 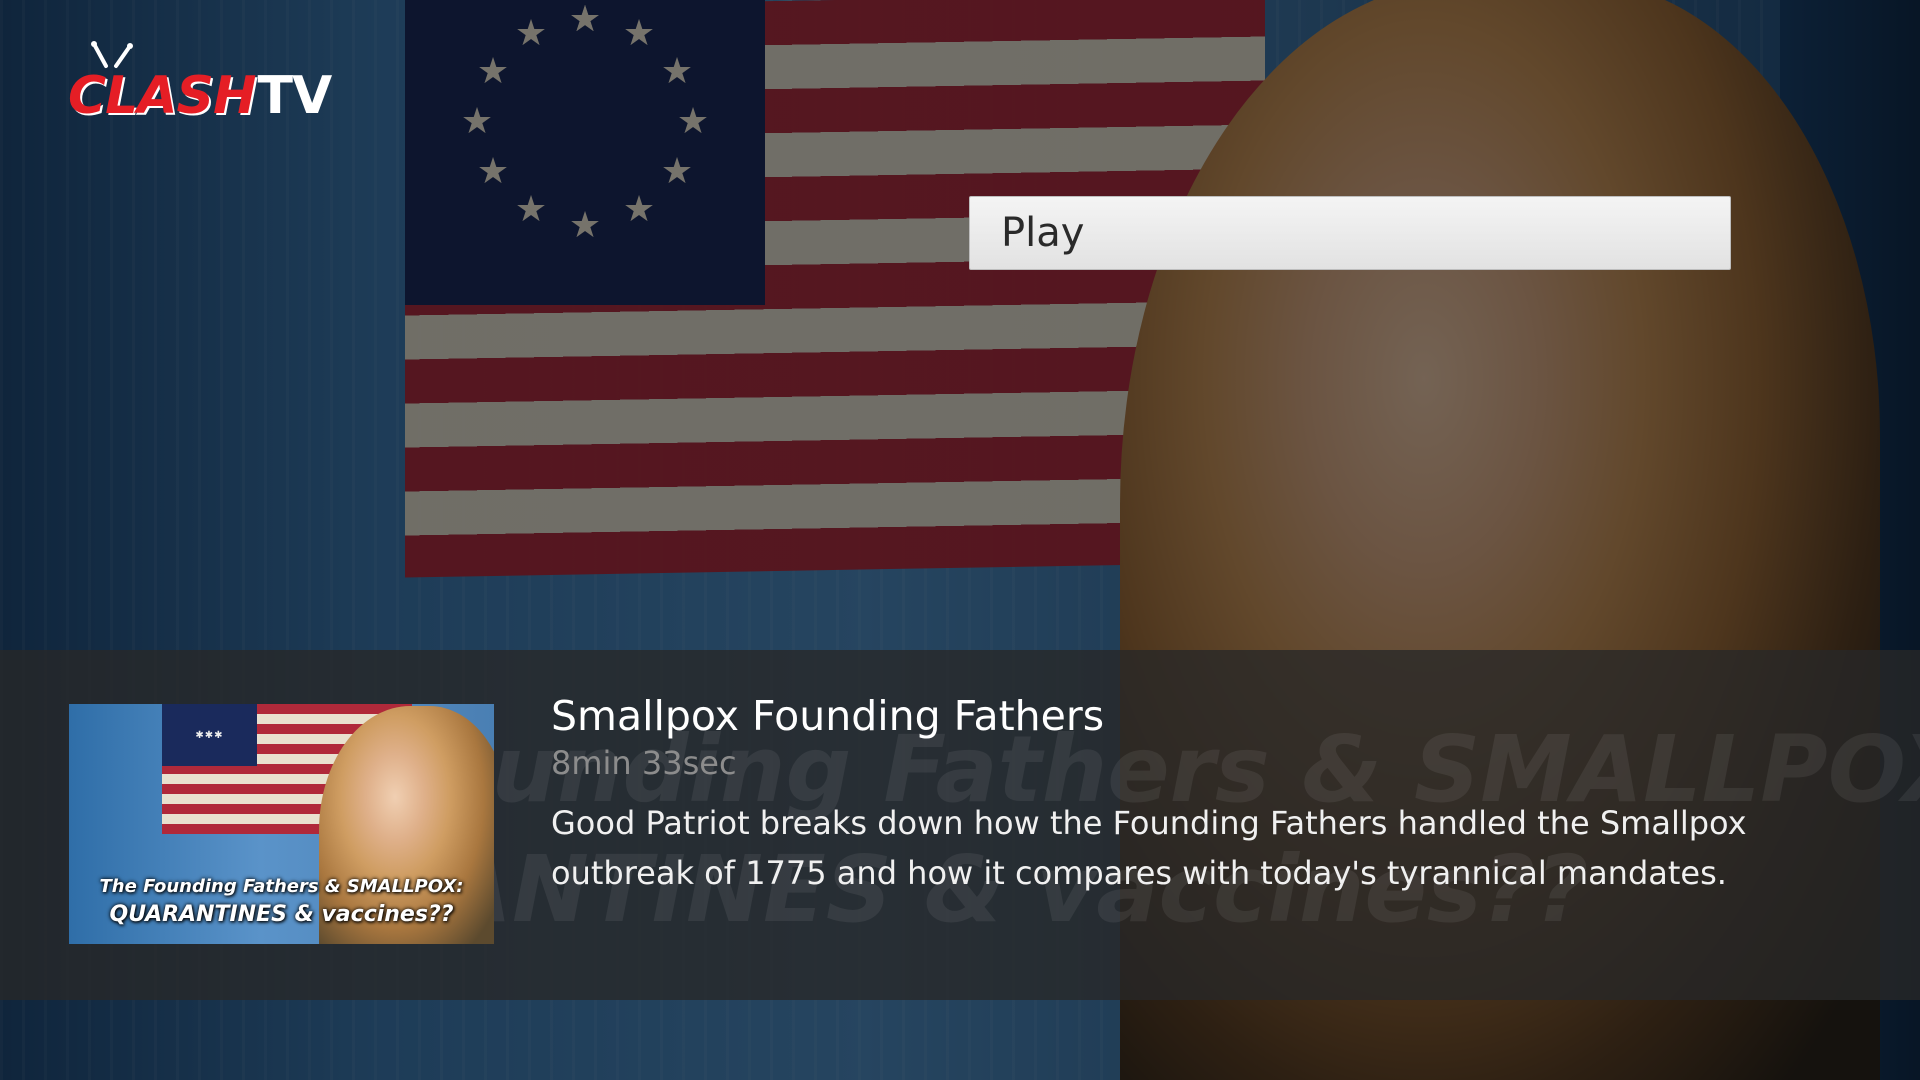 I want to click on video-duration: 8min 33sec, so click(x=644, y=763).